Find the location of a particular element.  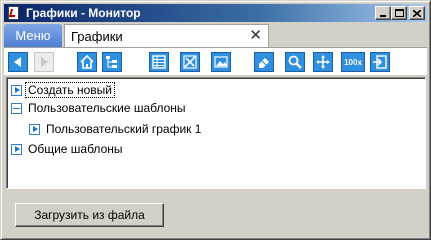

maximize-button is located at coordinates (399, 13).